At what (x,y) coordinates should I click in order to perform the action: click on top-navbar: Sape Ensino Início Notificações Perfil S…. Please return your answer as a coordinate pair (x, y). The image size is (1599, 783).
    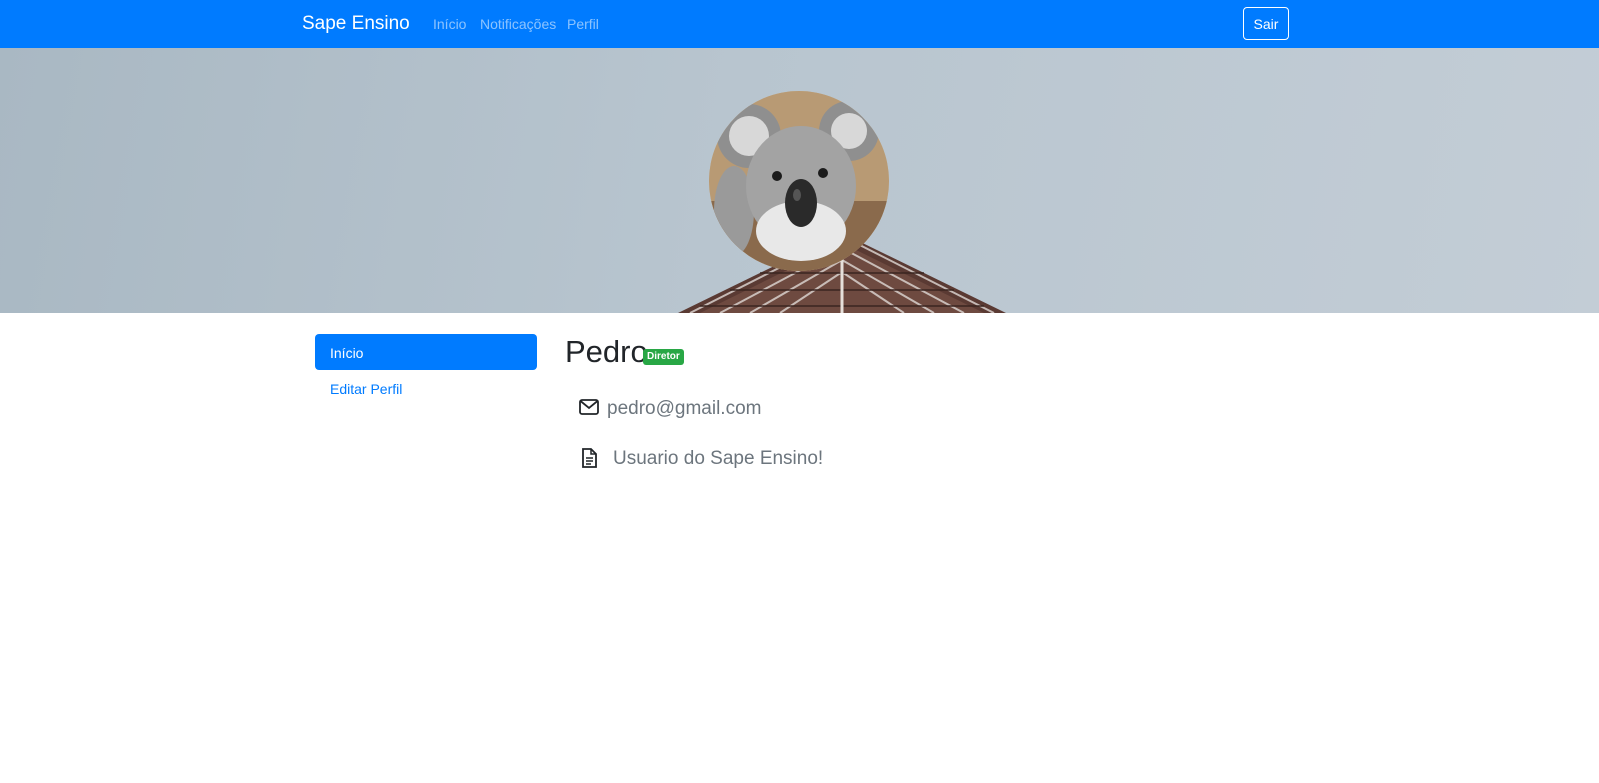
    Looking at the image, I should click on (799, 24).